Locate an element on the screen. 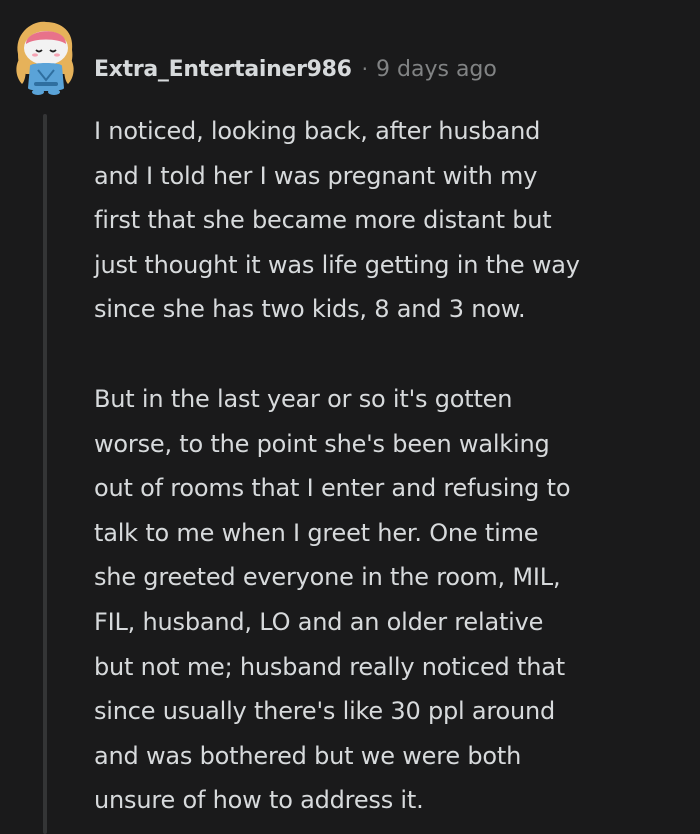 This screenshot has height=834, width=700. comment-header: Extra_Entertainer986 · 9 days ago is located at coordinates (295, 69).